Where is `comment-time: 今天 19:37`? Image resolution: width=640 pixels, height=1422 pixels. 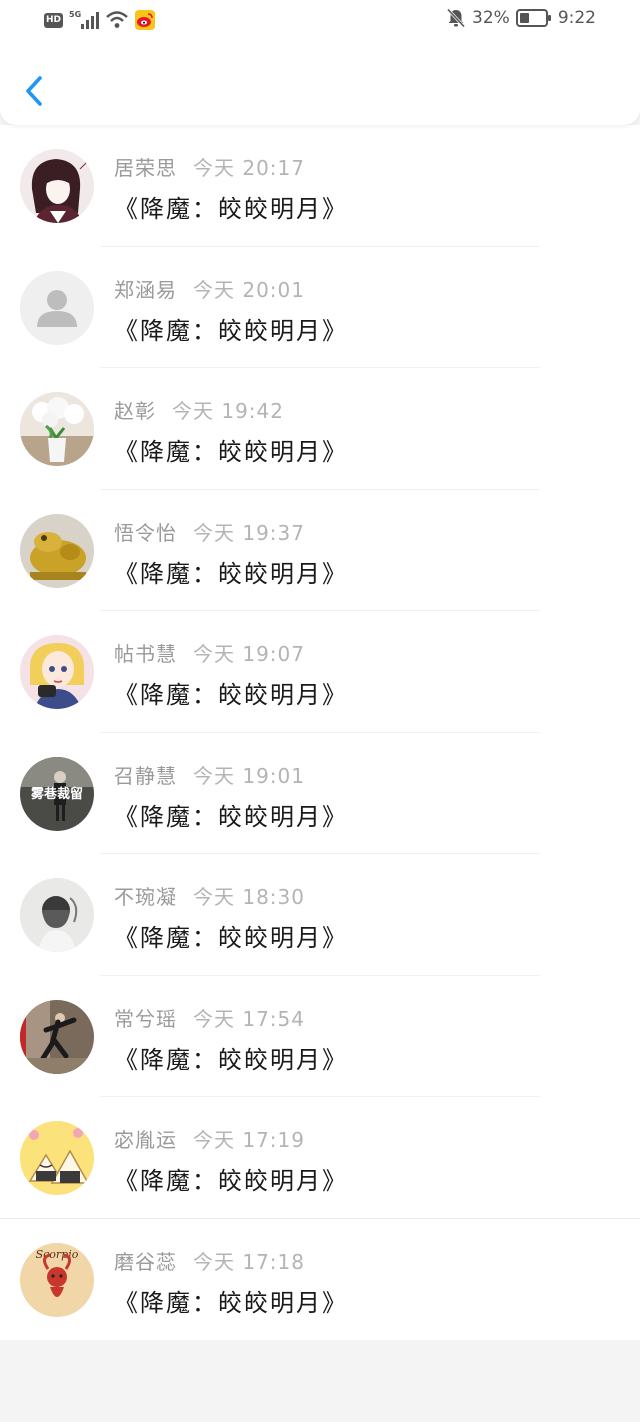 comment-time: 今天 19:37 is located at coordinates (249, 532).